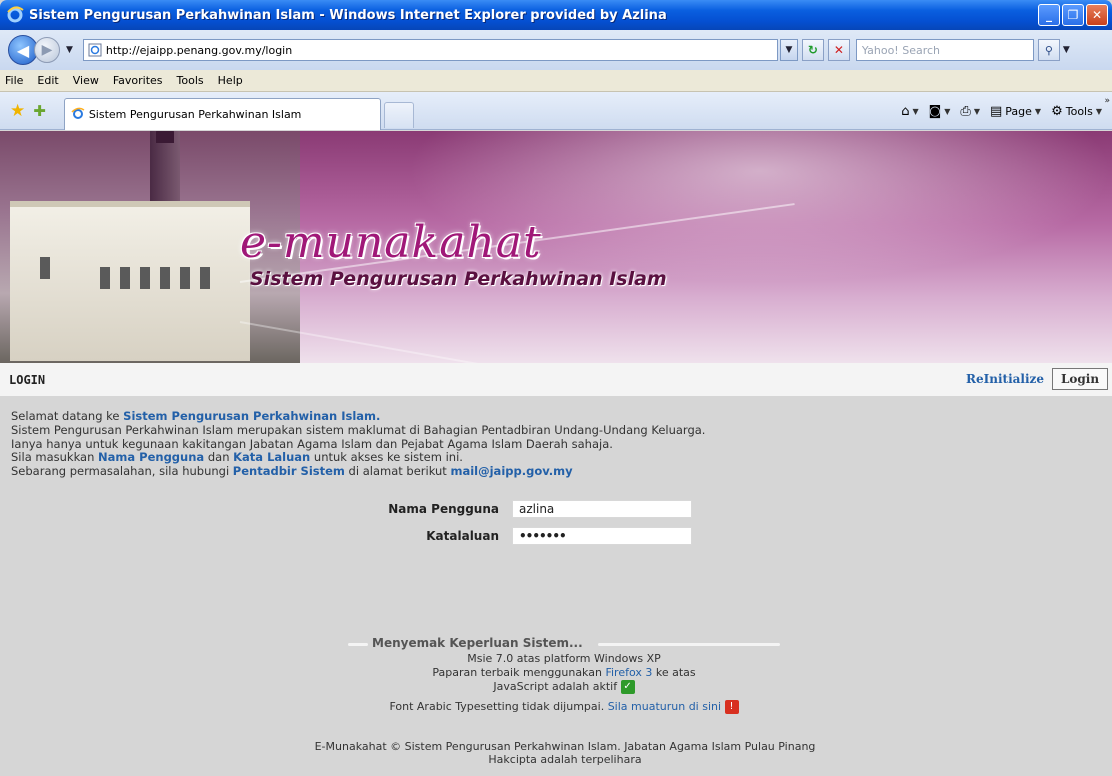 The height and width of the screenshot is (776, 1112). I want to click on menu-tools: Tools, so click(190, 80).